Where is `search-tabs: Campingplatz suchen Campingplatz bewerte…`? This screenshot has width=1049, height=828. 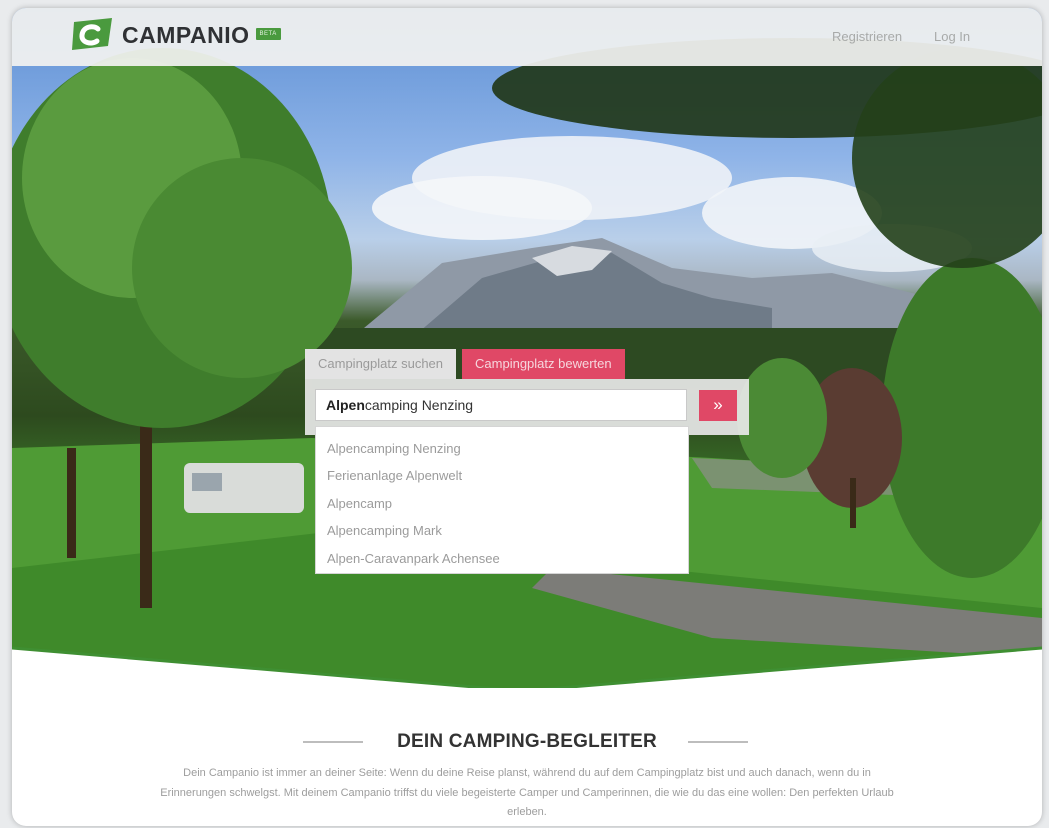
search-tabs: Campingplatz suchen Campingplatz bewerte… is located at coordinates (465, 364).